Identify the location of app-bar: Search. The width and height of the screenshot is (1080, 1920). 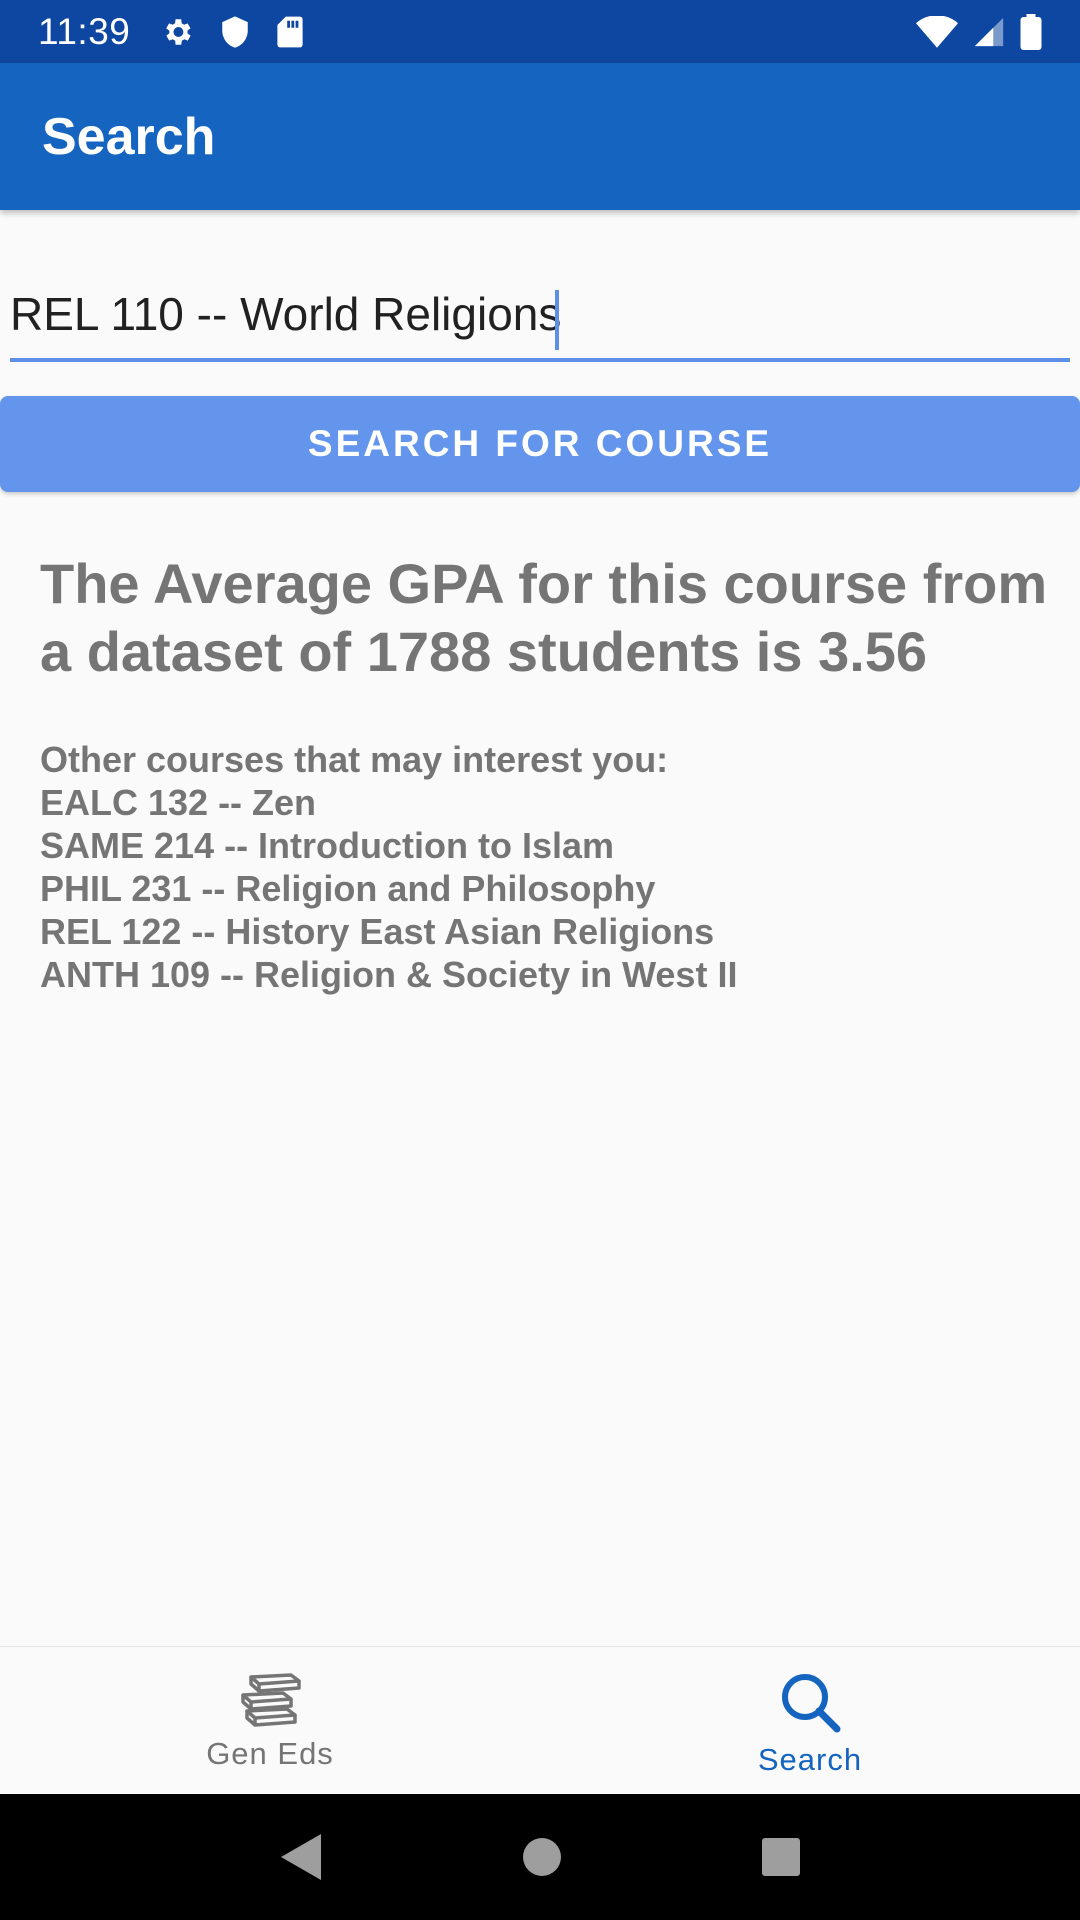
(540, 136).